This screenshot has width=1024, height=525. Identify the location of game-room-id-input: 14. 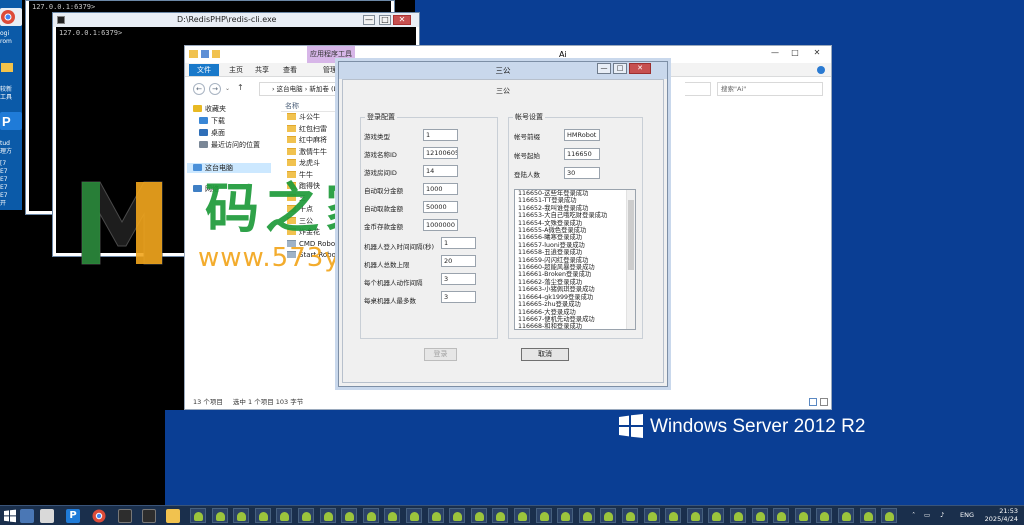
(440, 171).